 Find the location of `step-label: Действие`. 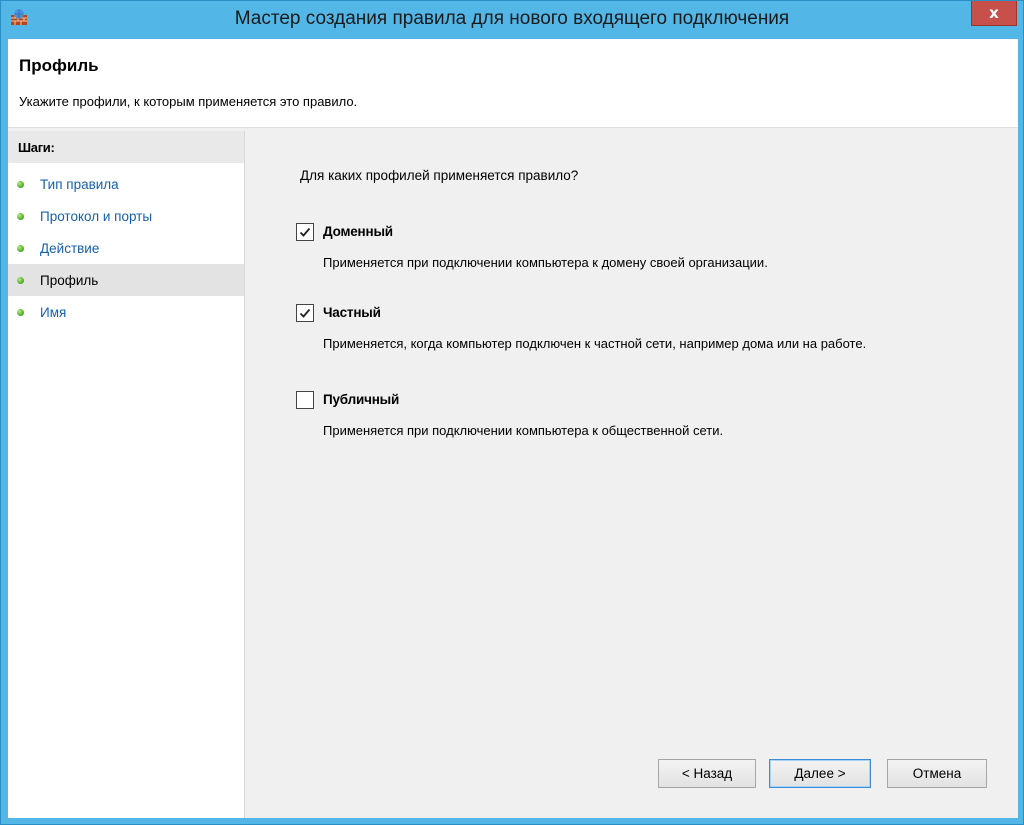

step-label: Действие is located at coordinates (70, 248).